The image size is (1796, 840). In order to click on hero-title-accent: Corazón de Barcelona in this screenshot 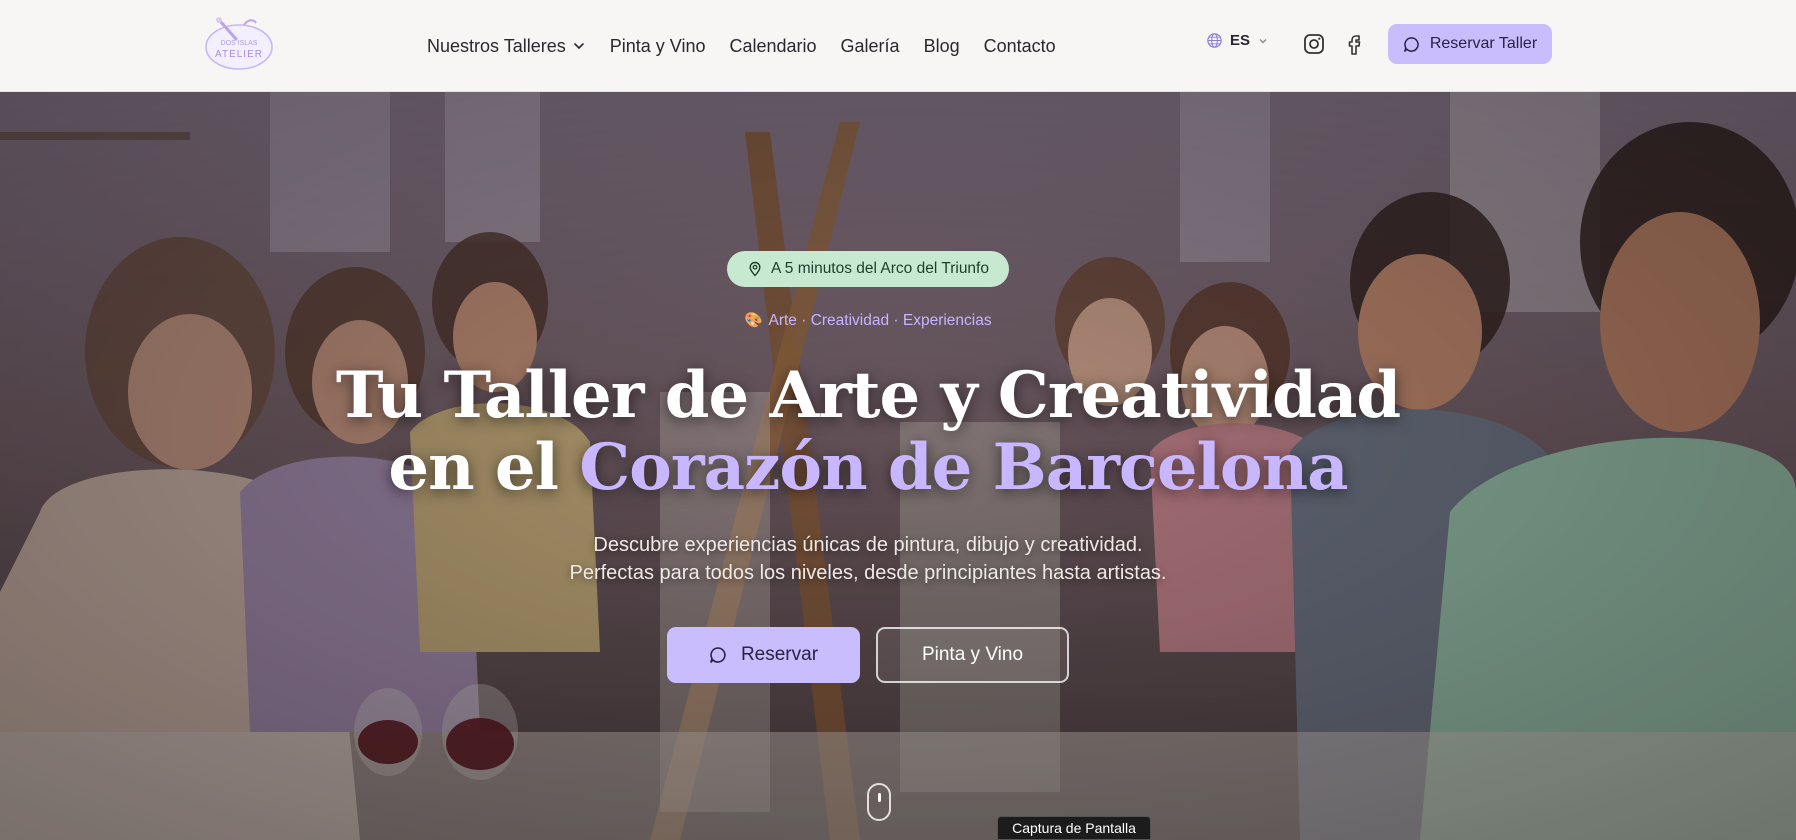, I will do `click(963, 467)`.